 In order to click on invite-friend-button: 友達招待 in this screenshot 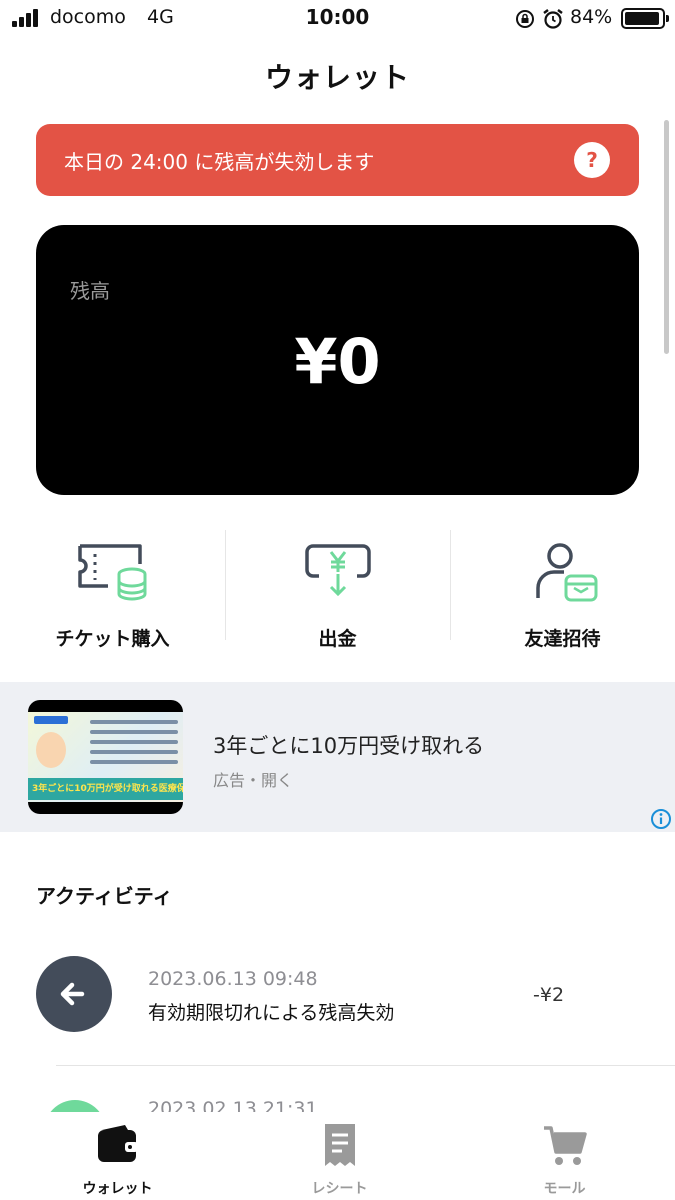, I will do `click(562, 590)`.